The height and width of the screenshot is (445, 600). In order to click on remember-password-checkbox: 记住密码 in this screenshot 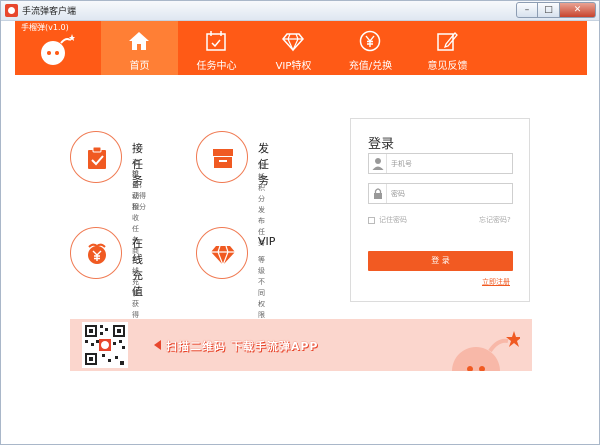, I will do `click(387, 220)`.